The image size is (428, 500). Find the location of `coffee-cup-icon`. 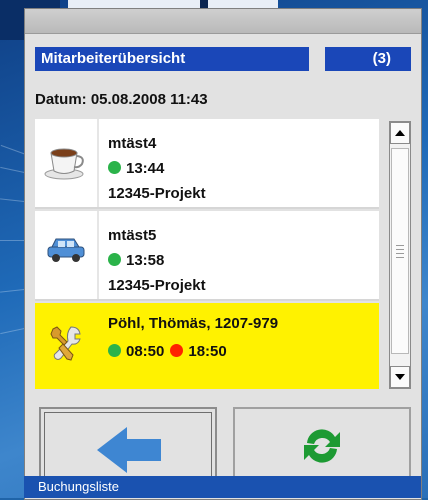

coffee-cup-icon is located at coordinates (64, 164).